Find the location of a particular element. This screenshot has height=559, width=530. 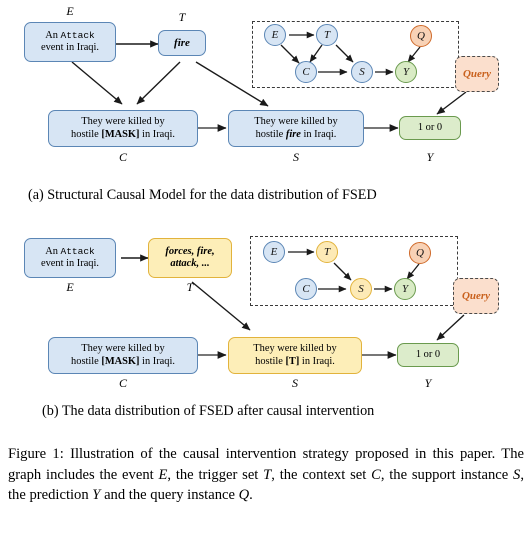

support-b-line1: They were killed by is located at coordinates (295, 349).